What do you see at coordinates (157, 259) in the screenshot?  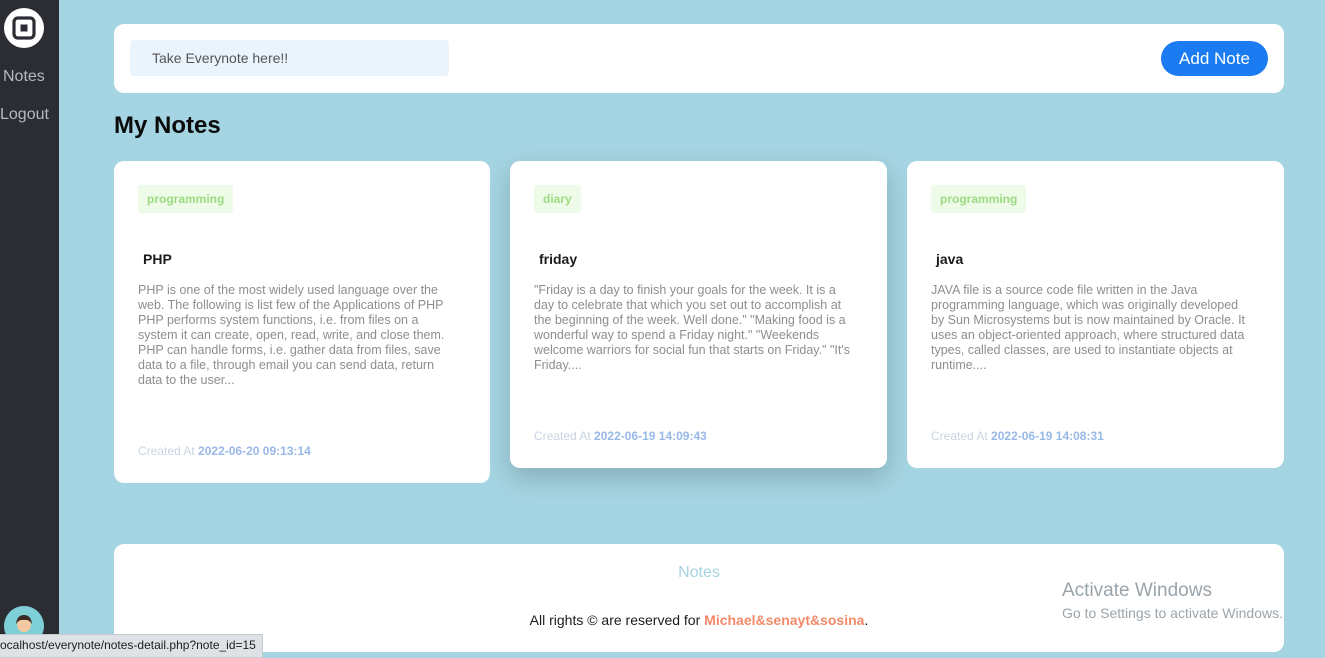 I see `note-title: PHP` at bounding box center [157, 259].